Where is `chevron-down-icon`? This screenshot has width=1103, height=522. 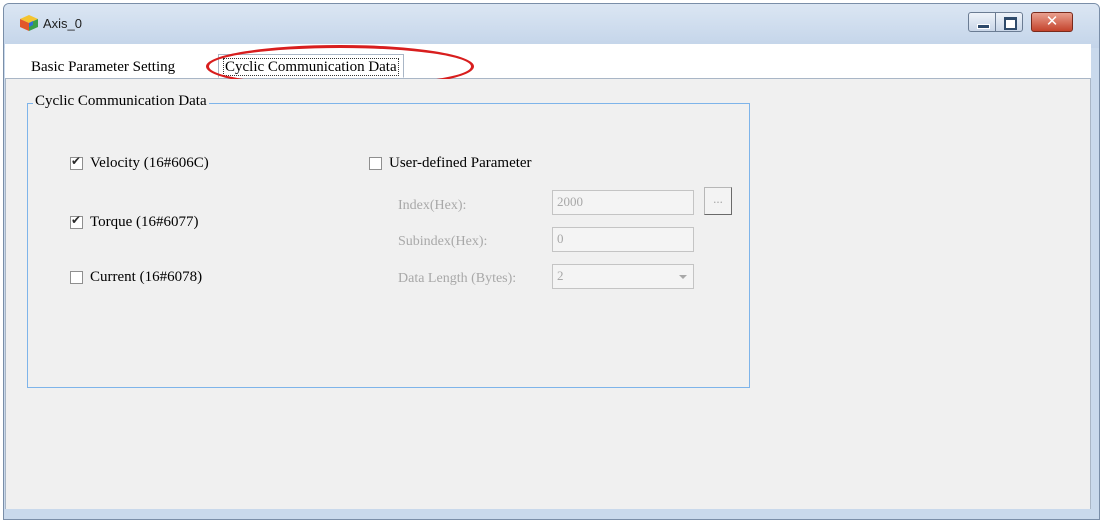 chevron-down-icon is located at coordinates (683, 277).